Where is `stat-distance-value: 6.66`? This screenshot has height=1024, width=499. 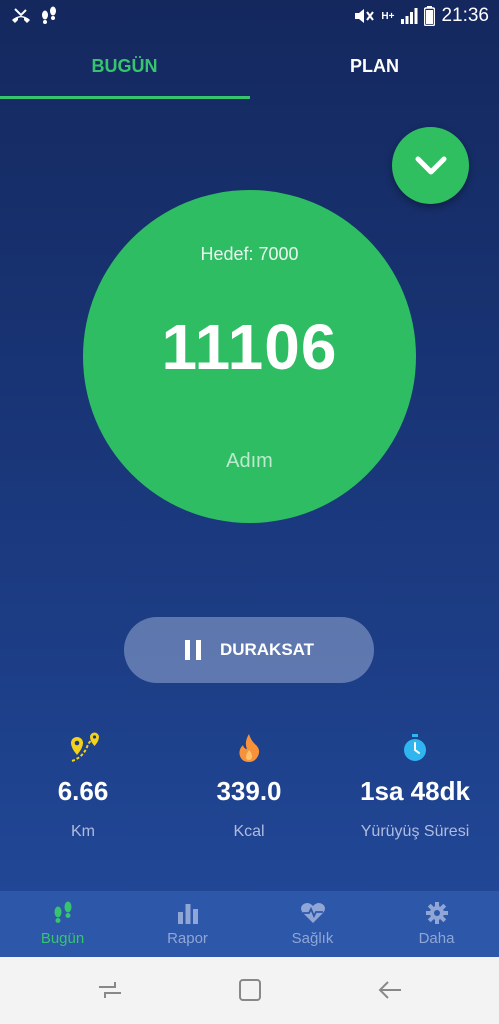
stat-distance-value: 6.66 is located at coordinates (83, 791).